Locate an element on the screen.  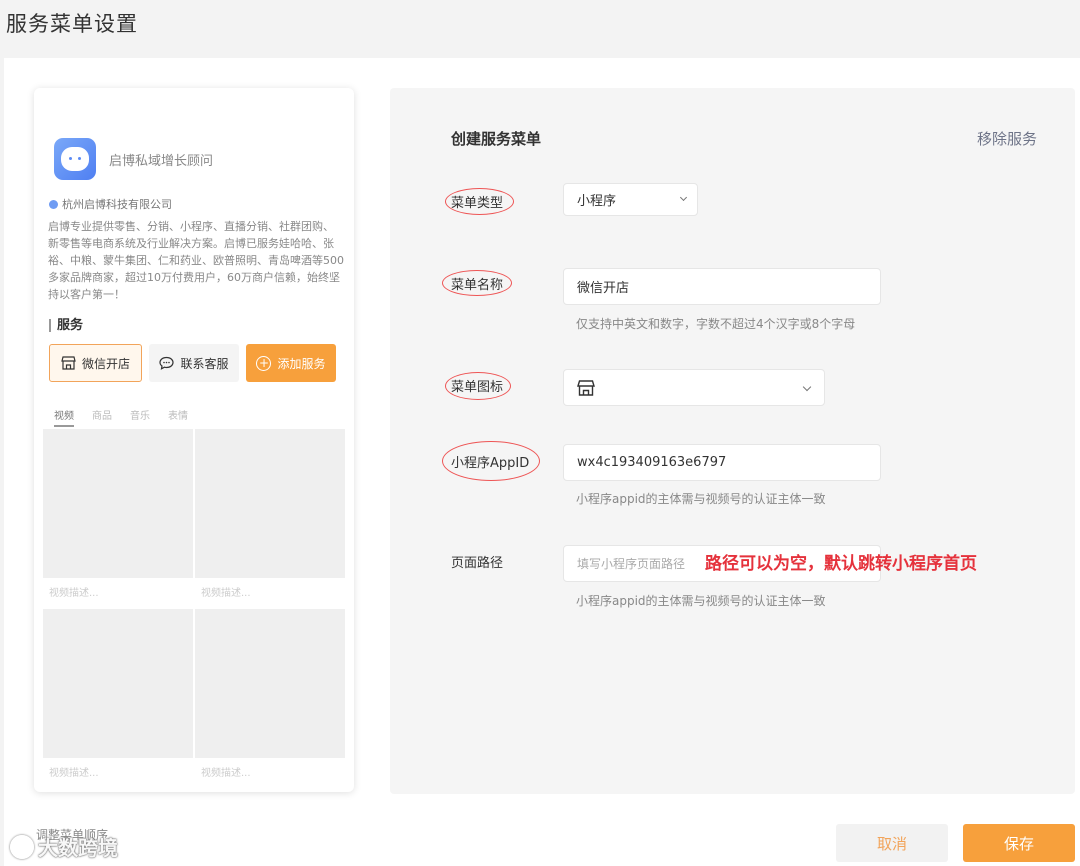
menu-name-input: 微信开店 is located at coordinates (722, 286).